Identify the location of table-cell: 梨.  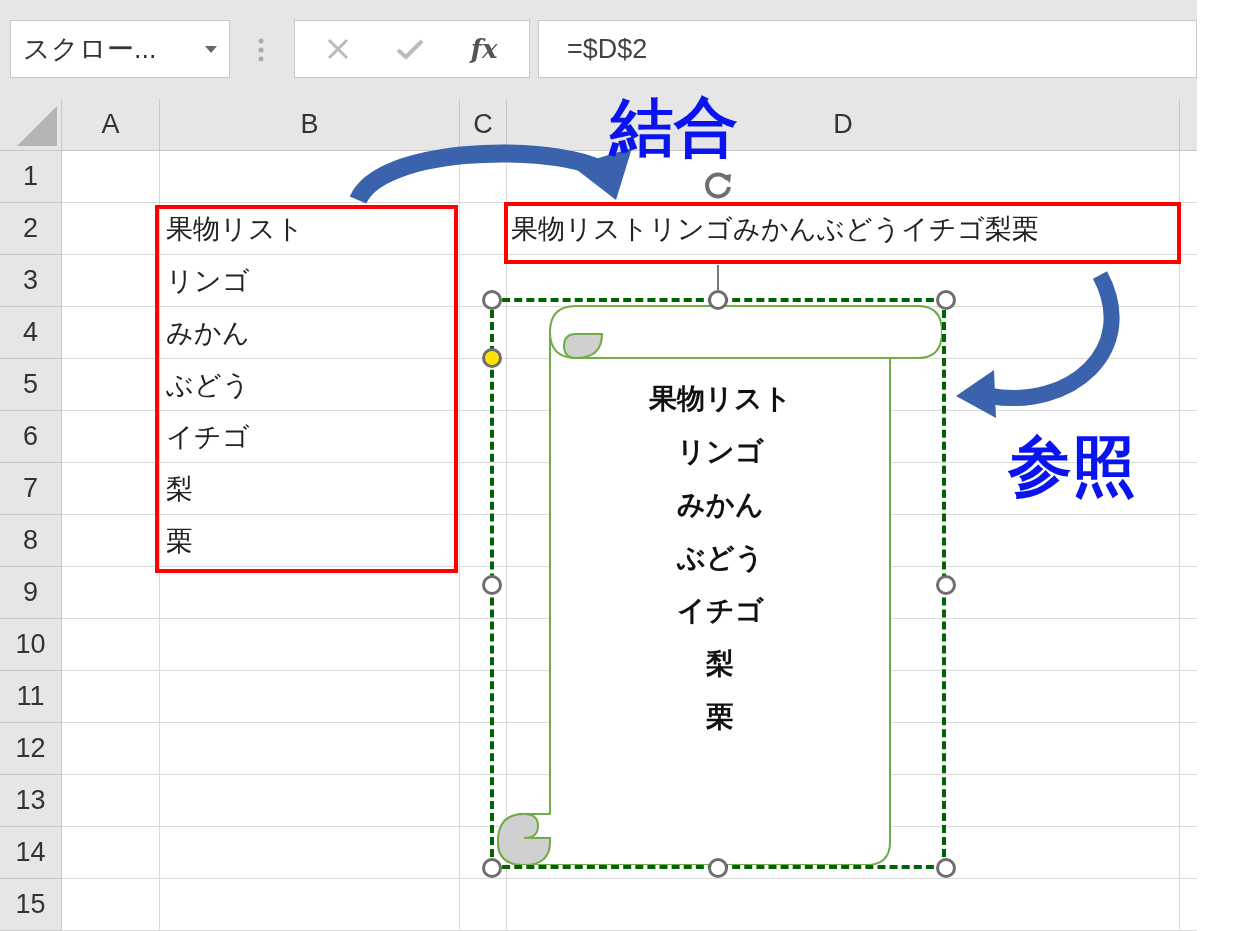
(310, 489).